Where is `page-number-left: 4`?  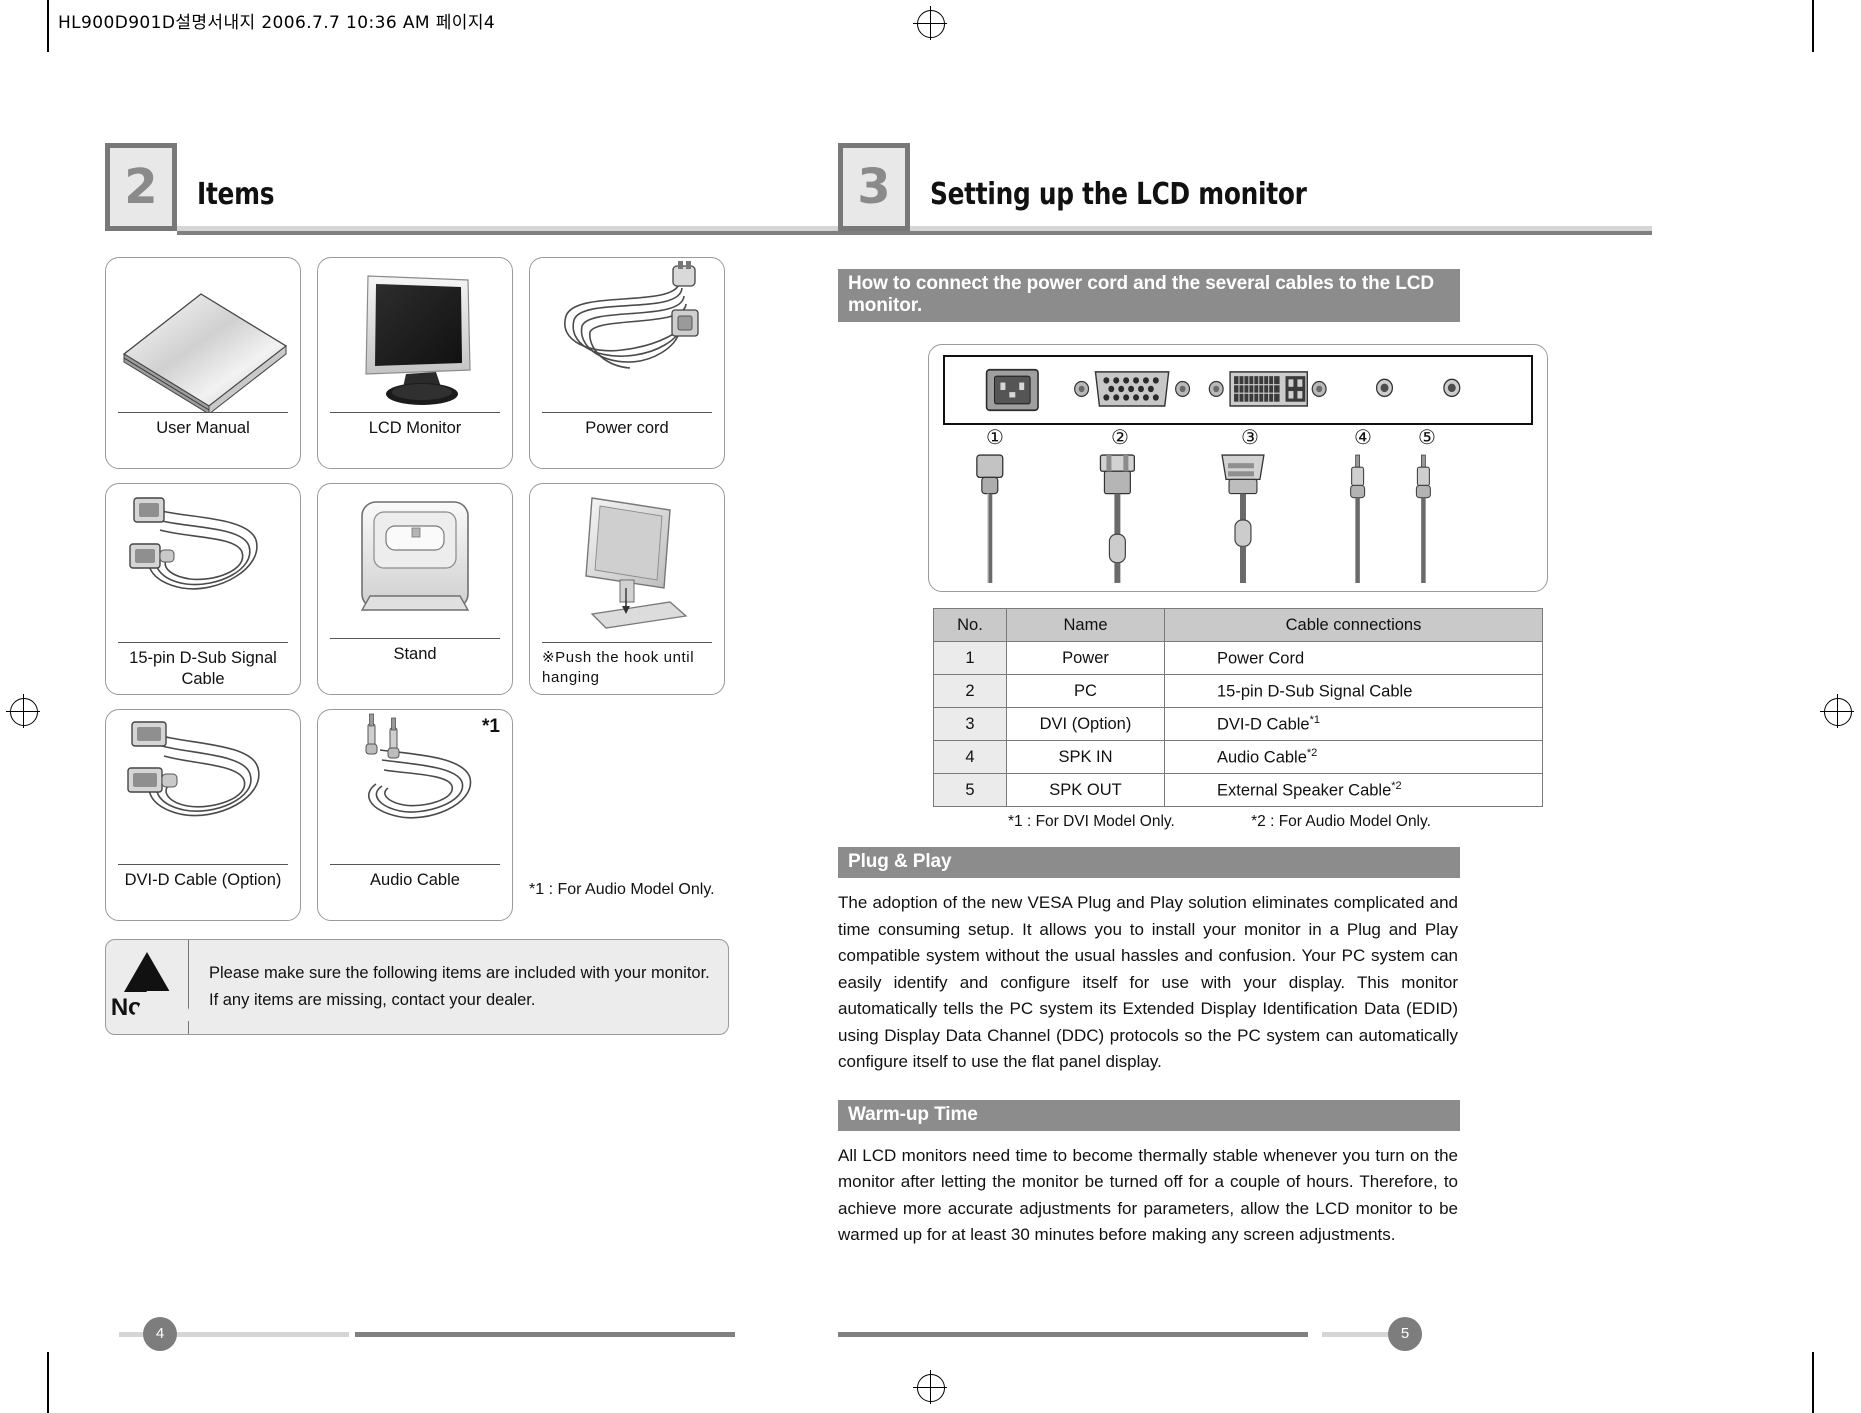
page-number-left: 4 is located at coordinates (160, 1334).